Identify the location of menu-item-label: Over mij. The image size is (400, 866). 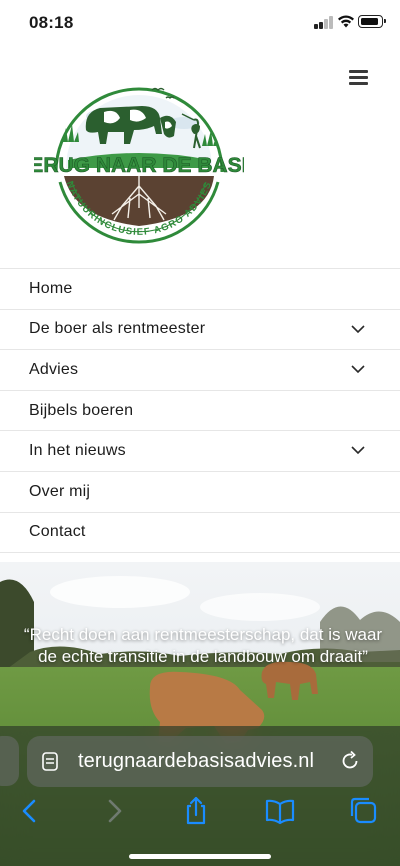
(60, 491).